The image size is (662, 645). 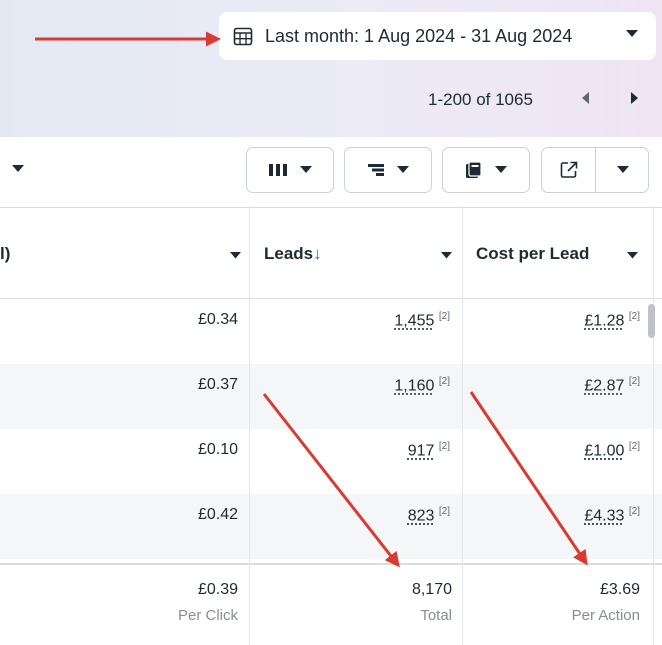 What do you see at coordinates (217, 384) in the screenshot?
I see `cost-per-click-cell: £0.37` at bounding box center [217, 384].